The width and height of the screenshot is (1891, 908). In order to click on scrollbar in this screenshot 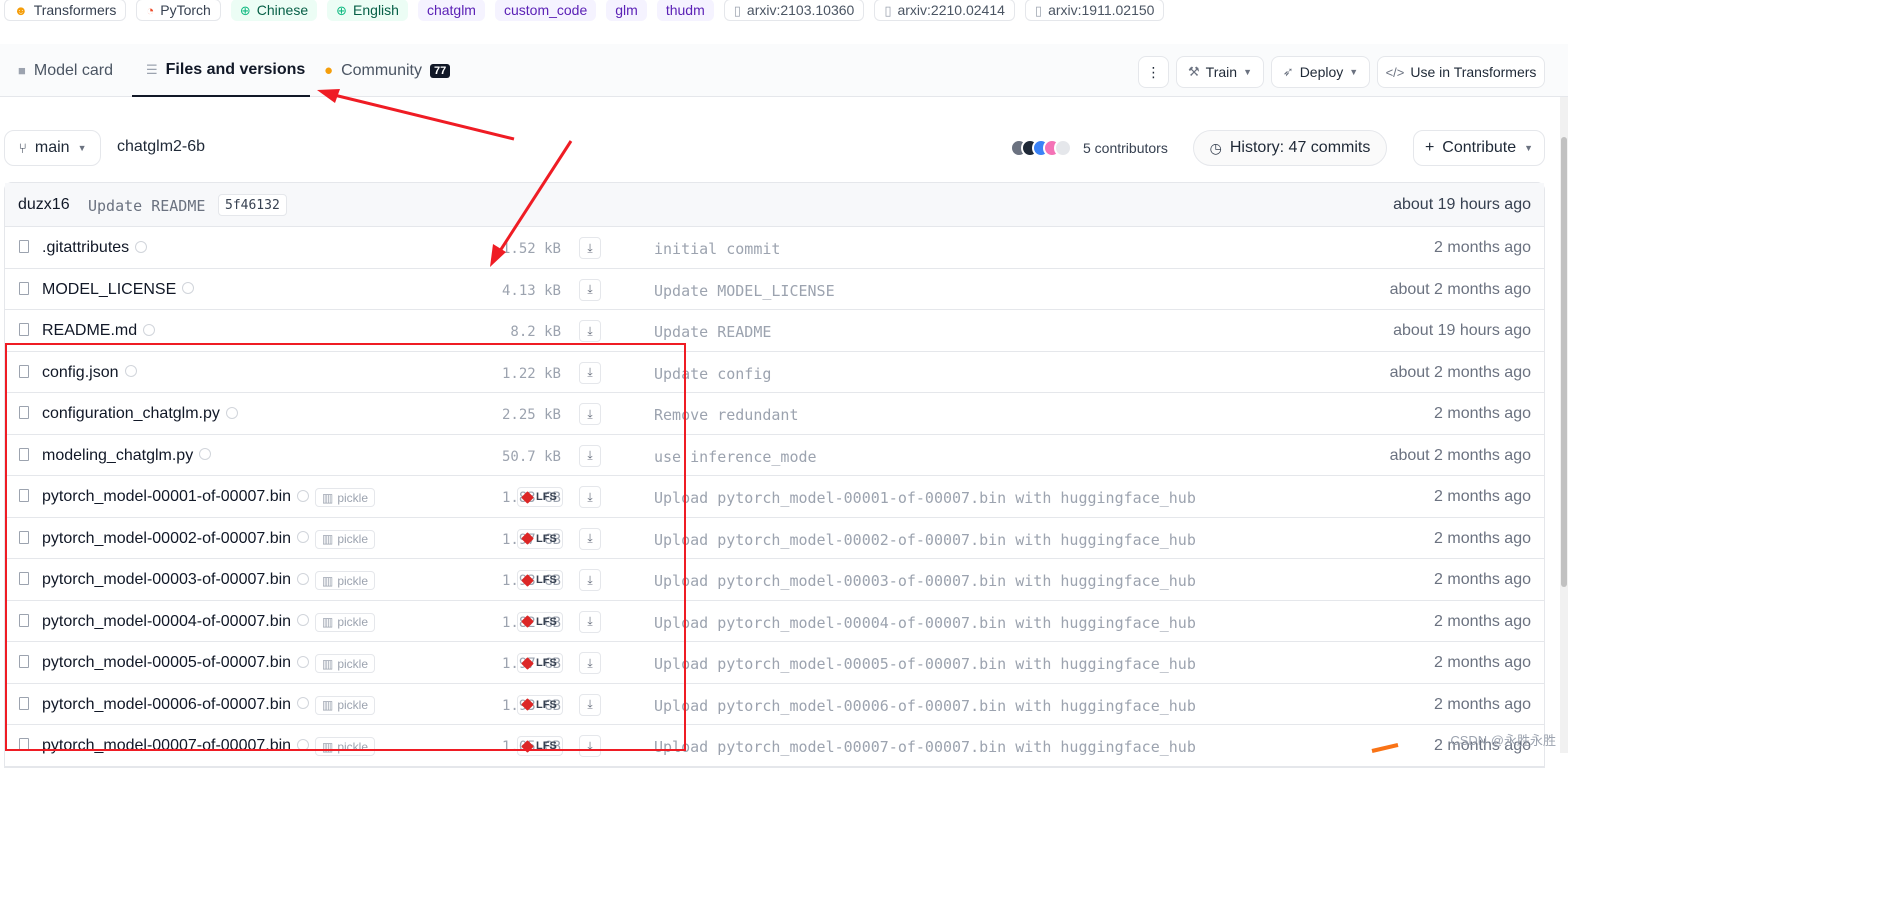, I will do `click(1564, 425)`.